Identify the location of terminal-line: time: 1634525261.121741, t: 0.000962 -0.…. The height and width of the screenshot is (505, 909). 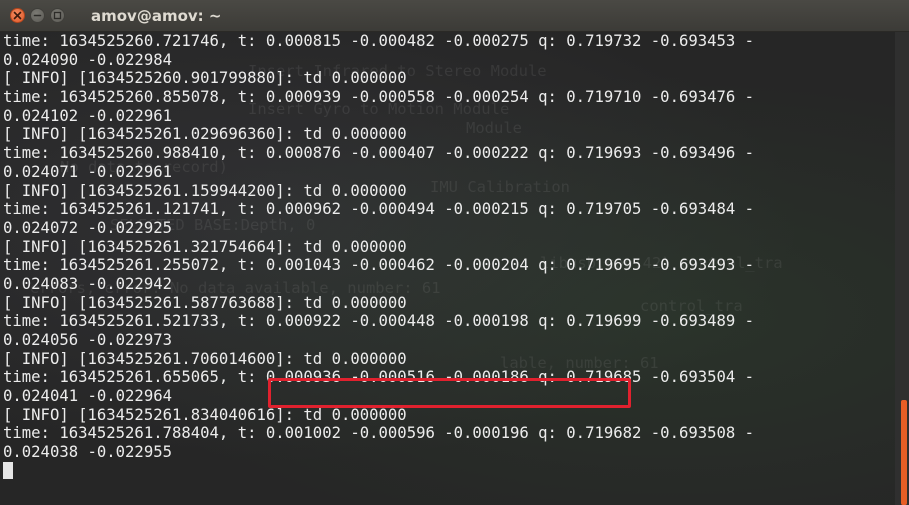
(379, 209).